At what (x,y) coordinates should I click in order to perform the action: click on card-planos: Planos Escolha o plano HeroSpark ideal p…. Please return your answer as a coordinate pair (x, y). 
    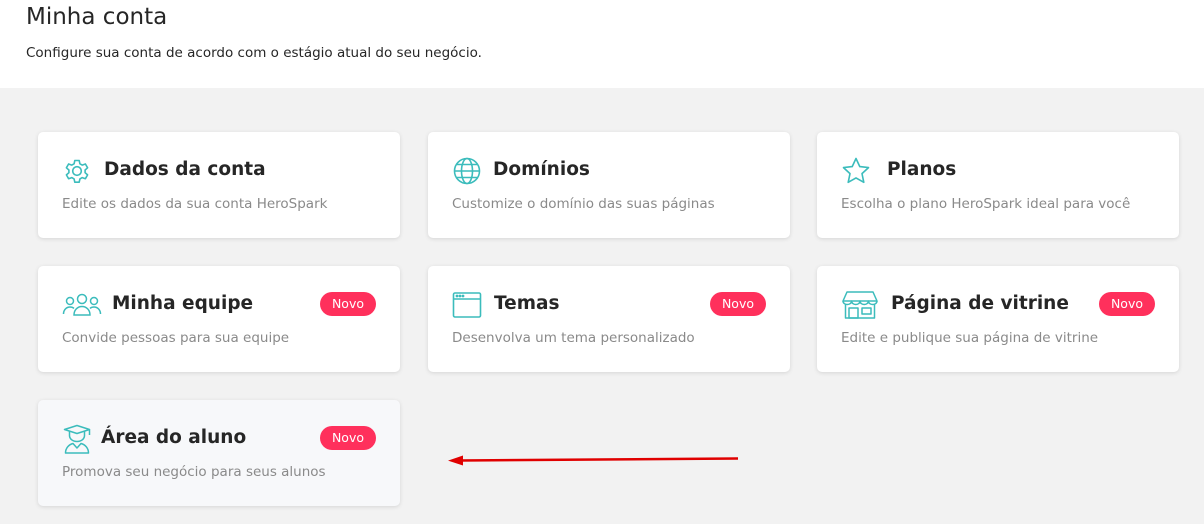
    Looking at the image, I should click on (998, 185).